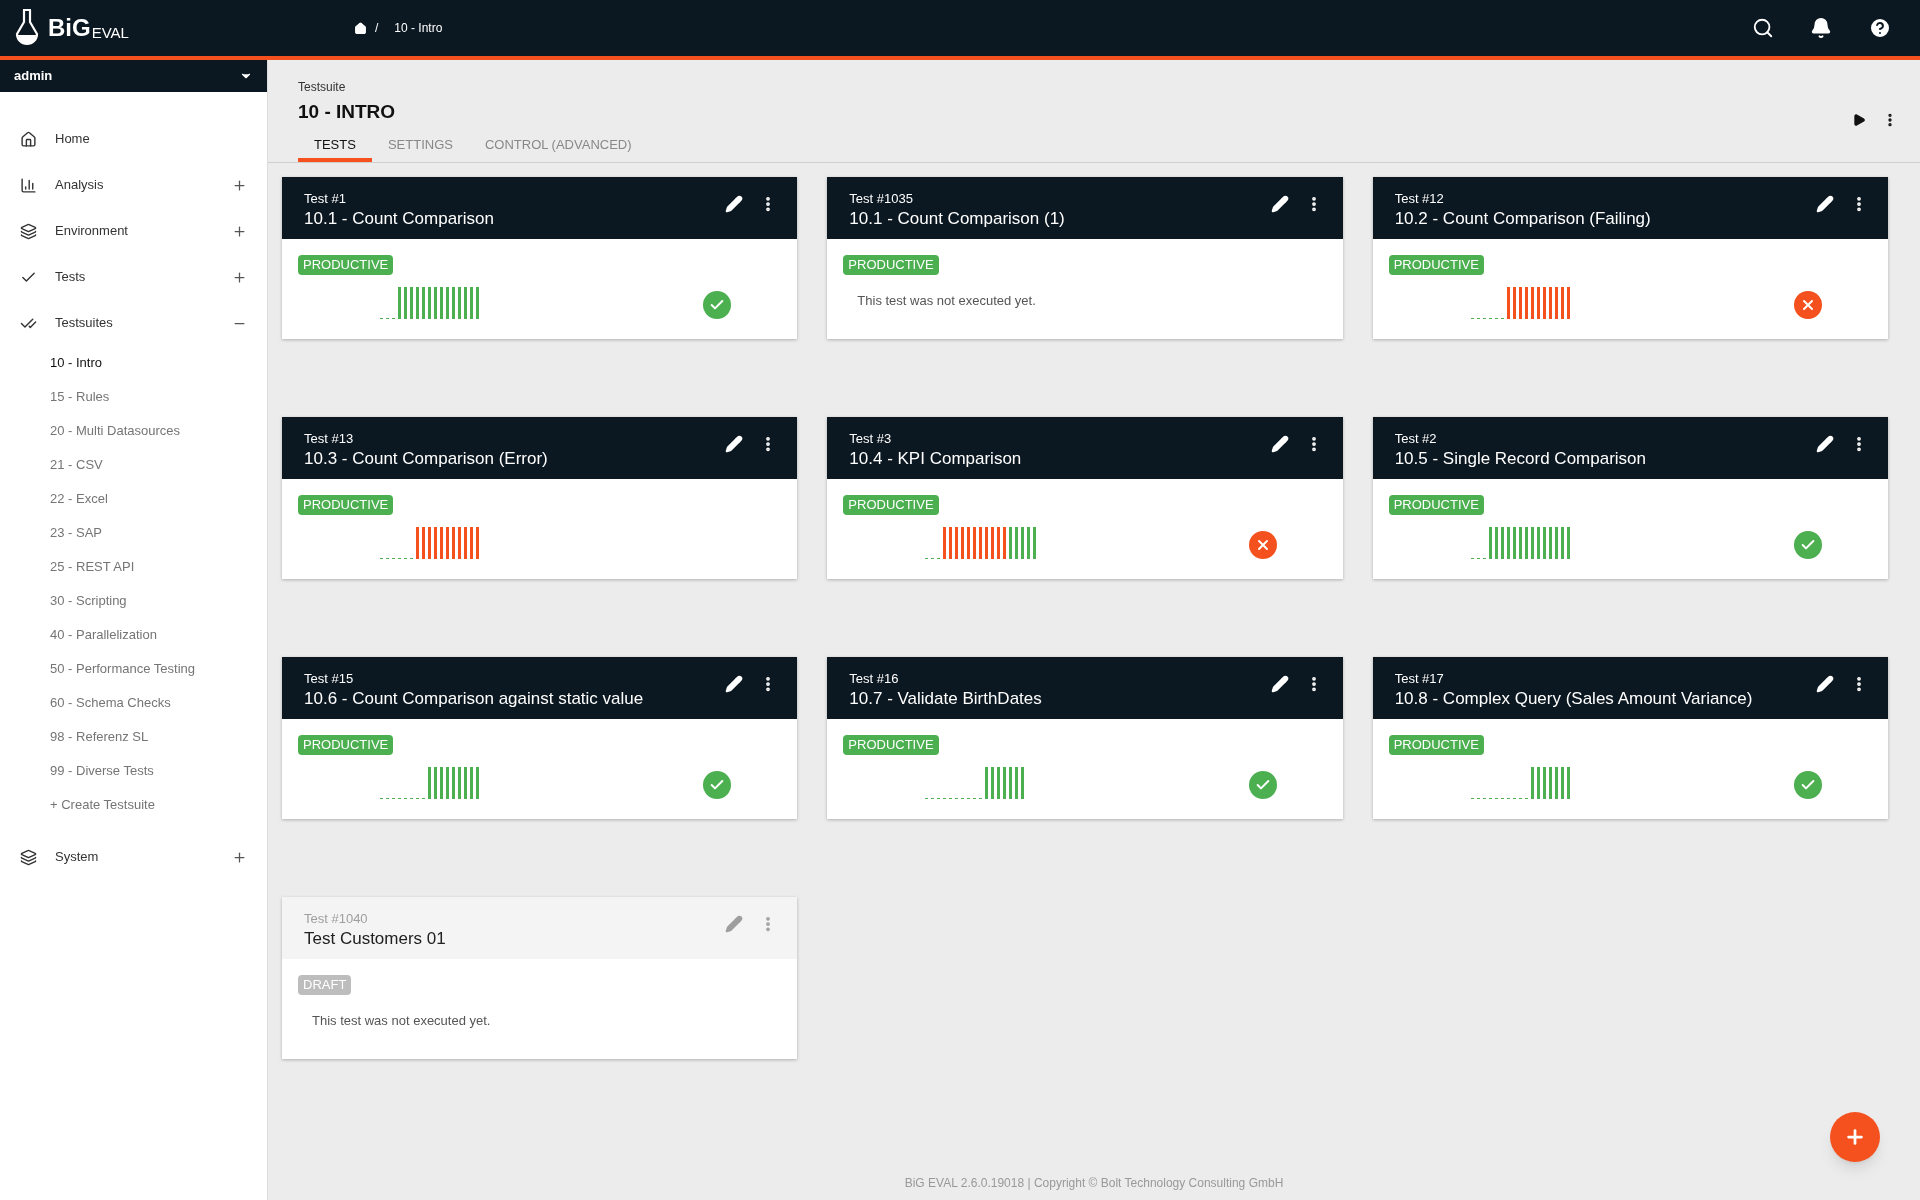  Describe the element at coordinates (133, 465) in the screenshot. I see `testsuite-link: 21 - CSV` at that location.